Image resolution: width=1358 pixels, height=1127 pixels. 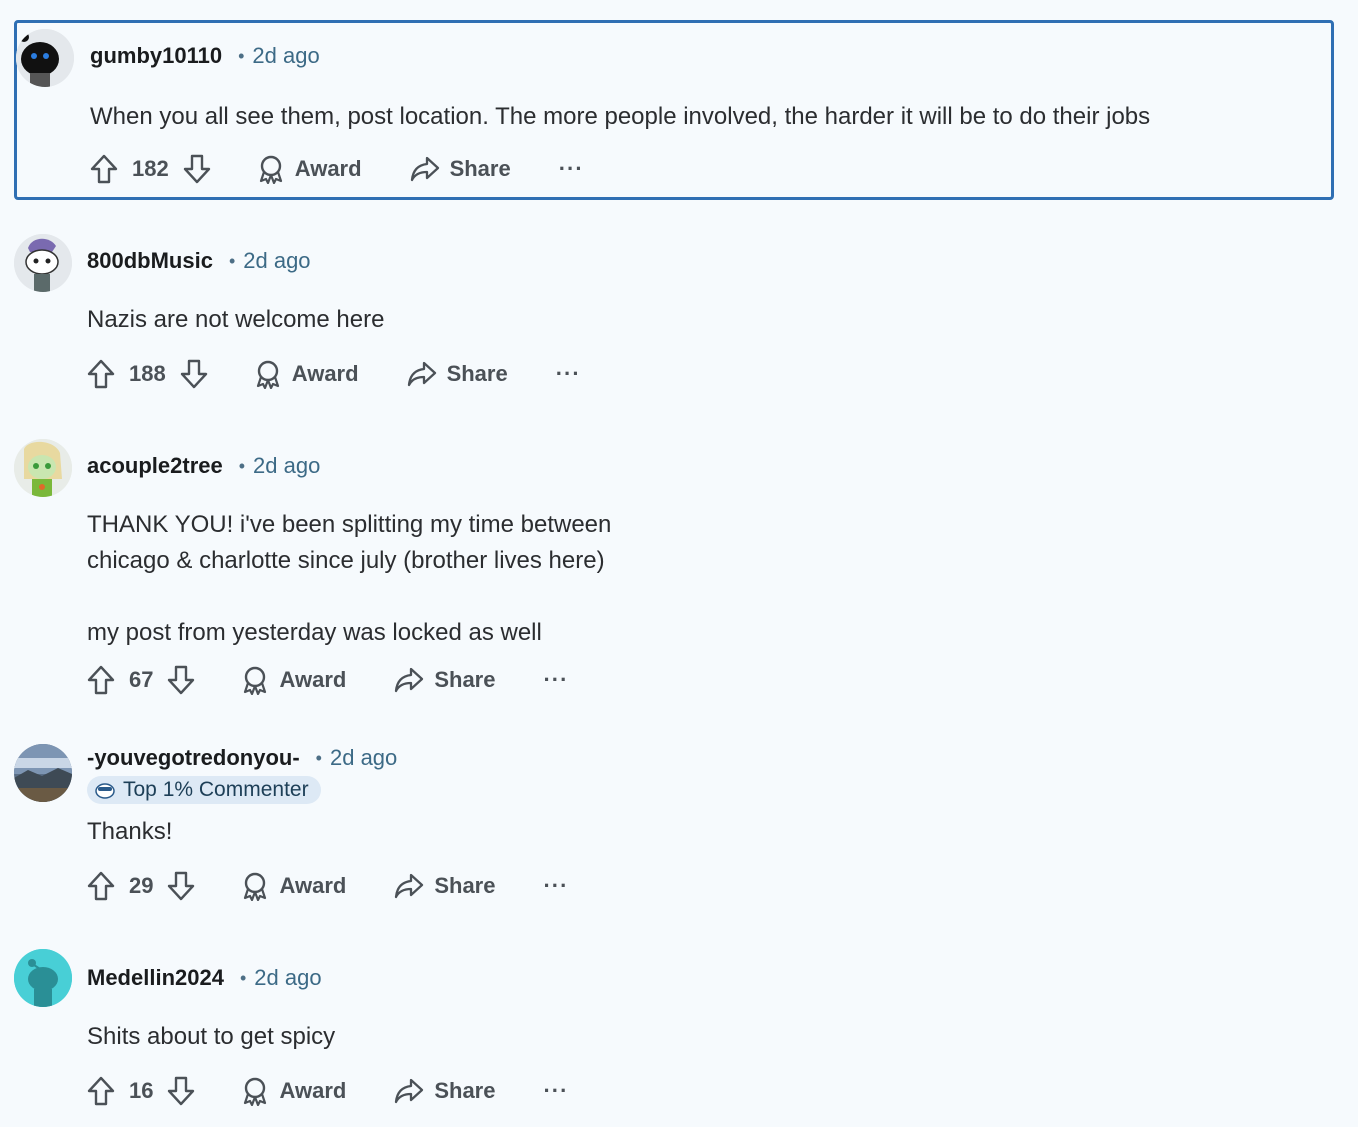 I want to click on comment-actions: 67 Award Share ···, so click(x=327, y=680).